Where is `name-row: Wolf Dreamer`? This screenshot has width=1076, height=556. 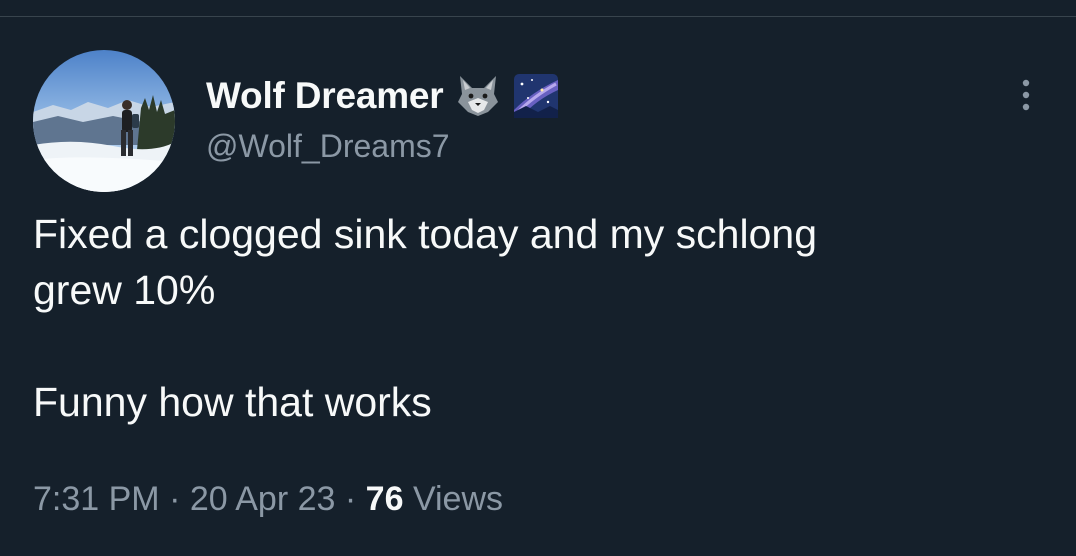 name-row: Wolf Dreamer is located at coordinates (383, 96).